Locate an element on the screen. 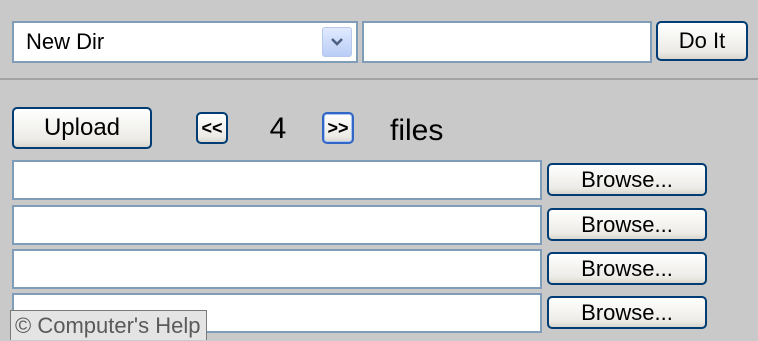  file-count: 4 is located at coordinates (278, 128).